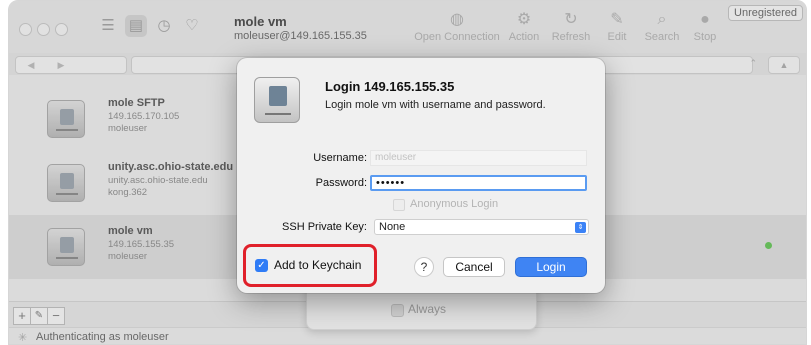  What do you see at coordinates (478, 158) in the screenshot?
I see `username-field: moleuser` at bounding box center [478, 158].